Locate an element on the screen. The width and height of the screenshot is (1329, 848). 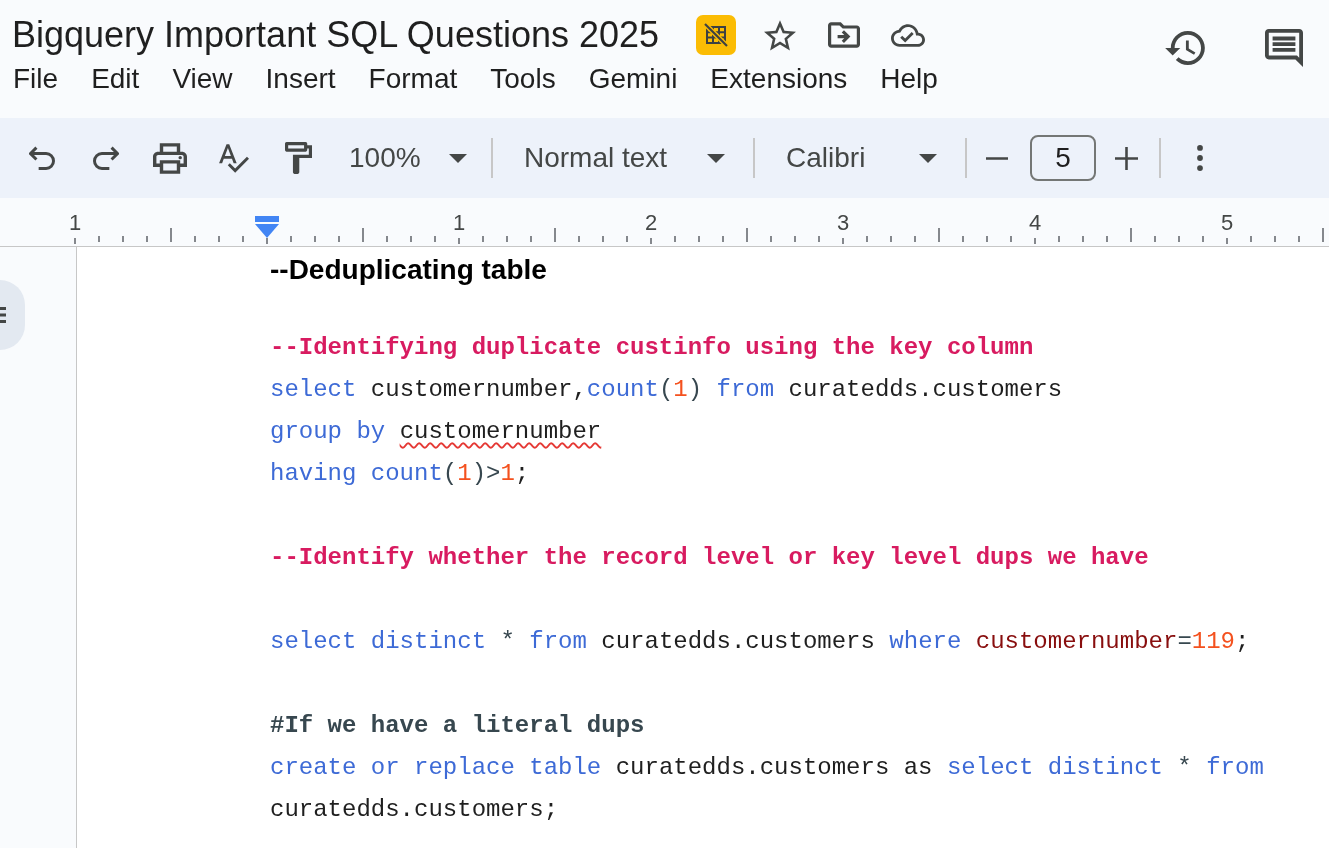
code-line: having count(1)>1; is located at coordinates (400, 474).